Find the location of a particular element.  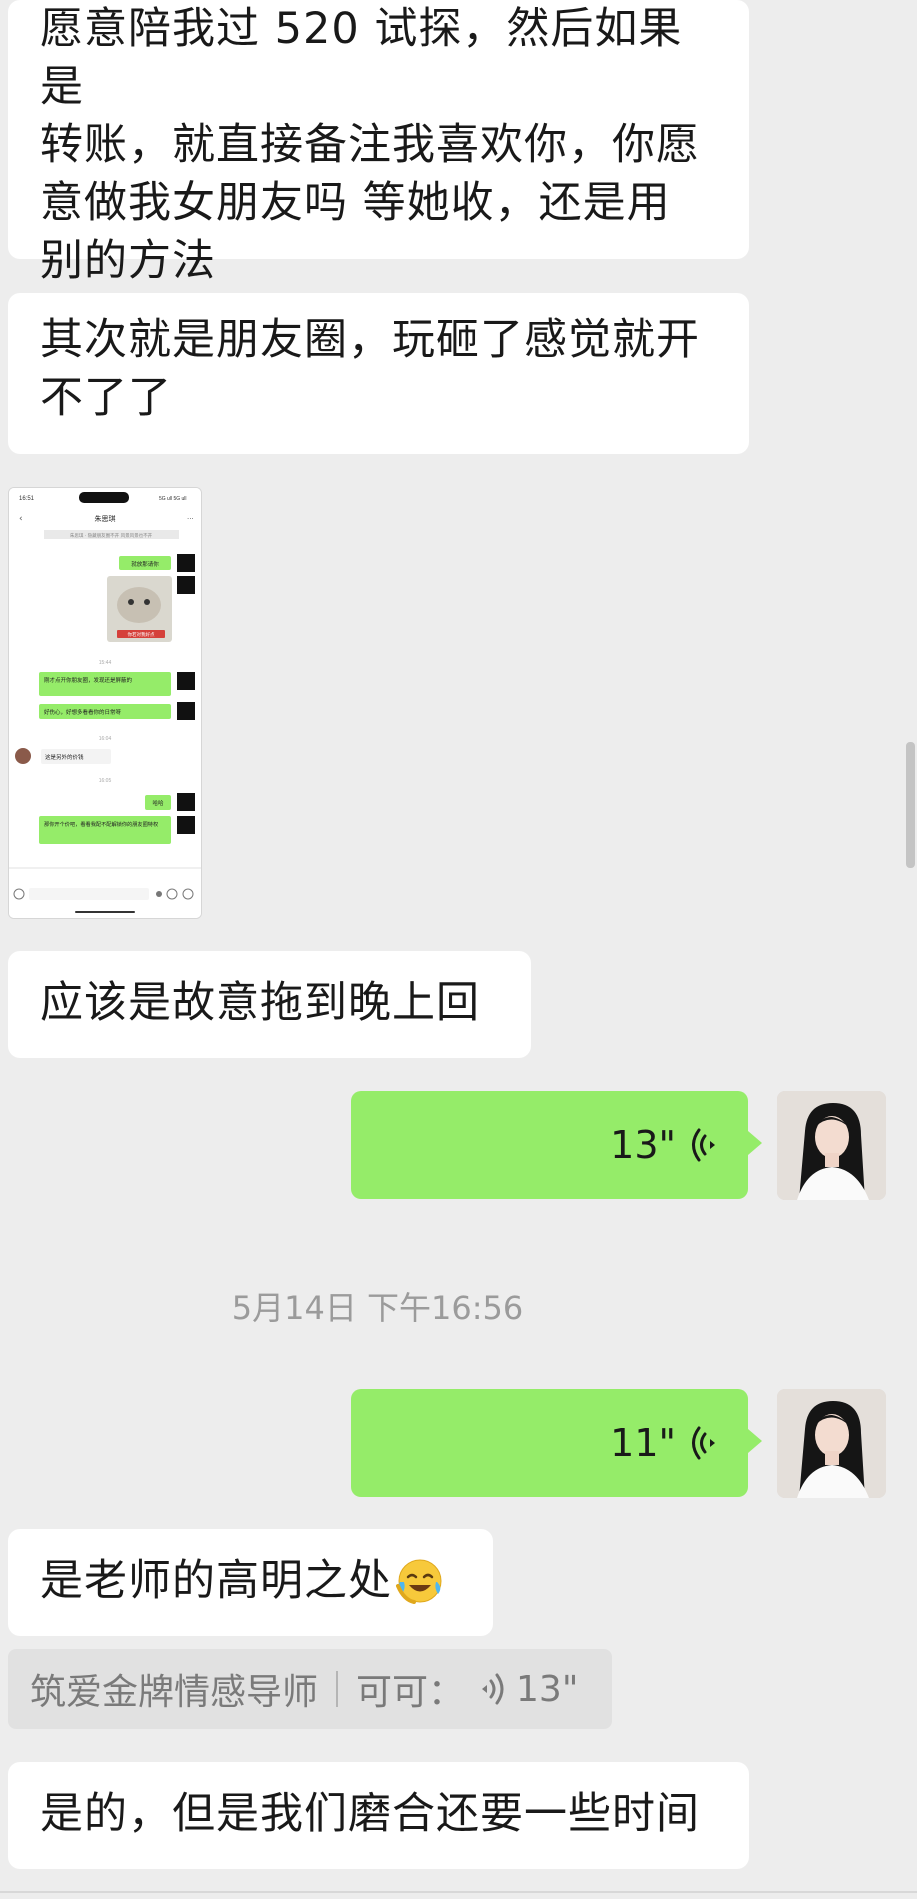

message-bubble-incoming: 应该是故意拖到晚上回 is located at coordinates (269, 1004).